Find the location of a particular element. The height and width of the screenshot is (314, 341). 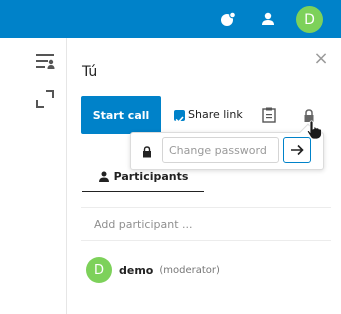

password-lock-icon is located at coordinates (147, 152).